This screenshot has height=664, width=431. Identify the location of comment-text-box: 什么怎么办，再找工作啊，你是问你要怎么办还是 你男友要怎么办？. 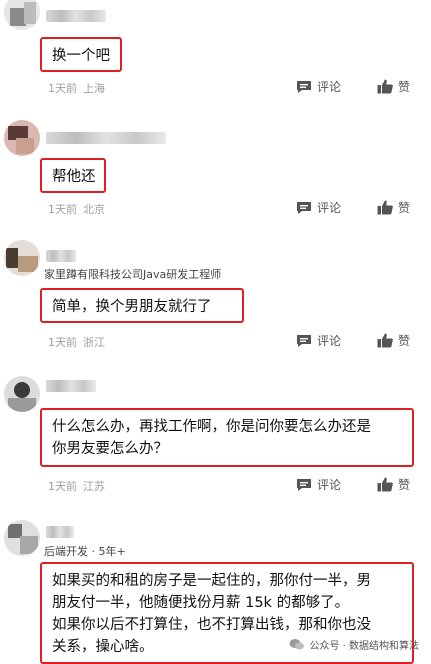
(227, 437).